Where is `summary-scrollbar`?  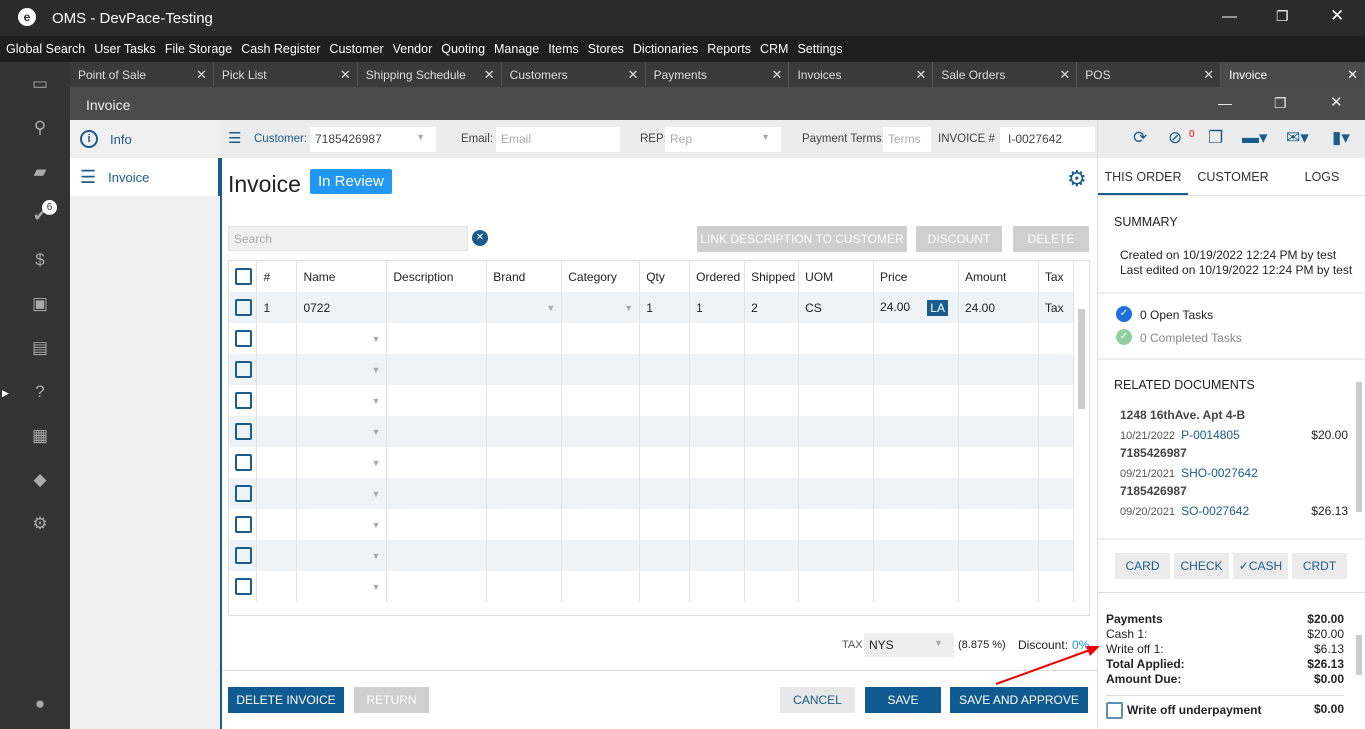
summary-scrollbar is located at coordinates (1359, 655).